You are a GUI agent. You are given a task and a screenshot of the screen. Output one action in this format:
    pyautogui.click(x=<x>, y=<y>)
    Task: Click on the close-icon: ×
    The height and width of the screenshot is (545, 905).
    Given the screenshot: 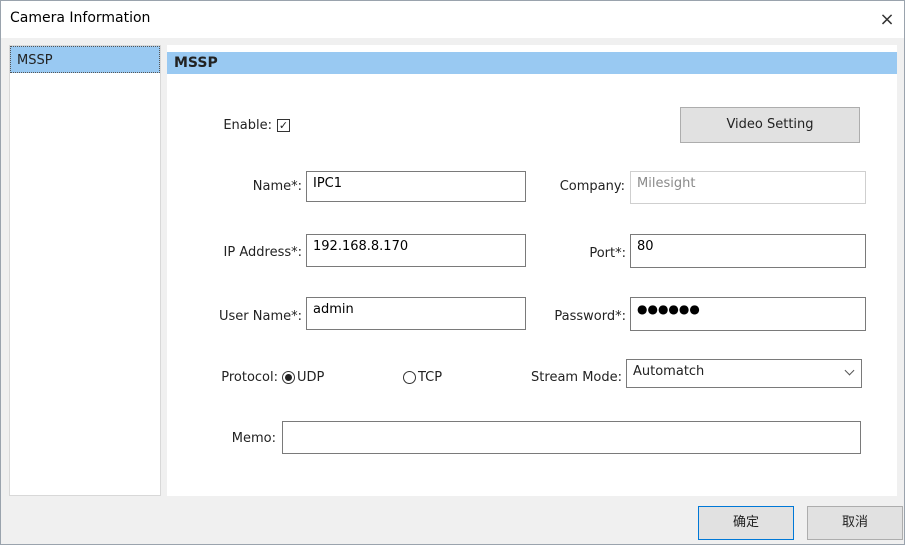 What is the action you would take?
    pyautogui.click(x=887, y=20)
    